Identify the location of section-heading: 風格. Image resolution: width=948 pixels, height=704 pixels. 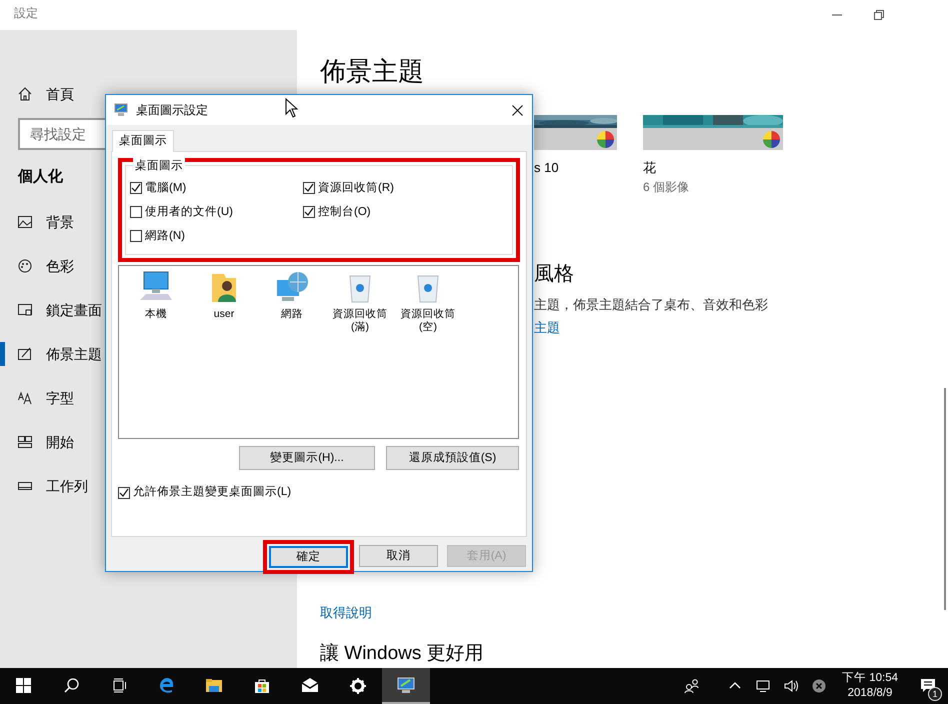
(554, 274).